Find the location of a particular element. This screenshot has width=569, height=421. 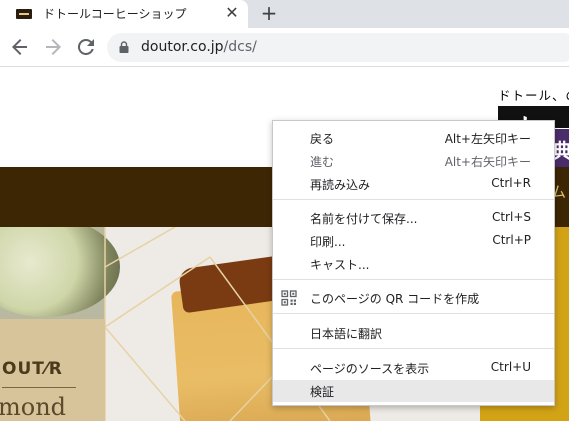

browser-tab: ドトールコーヒーショップ ✕ is located at coordinates (124, 14).